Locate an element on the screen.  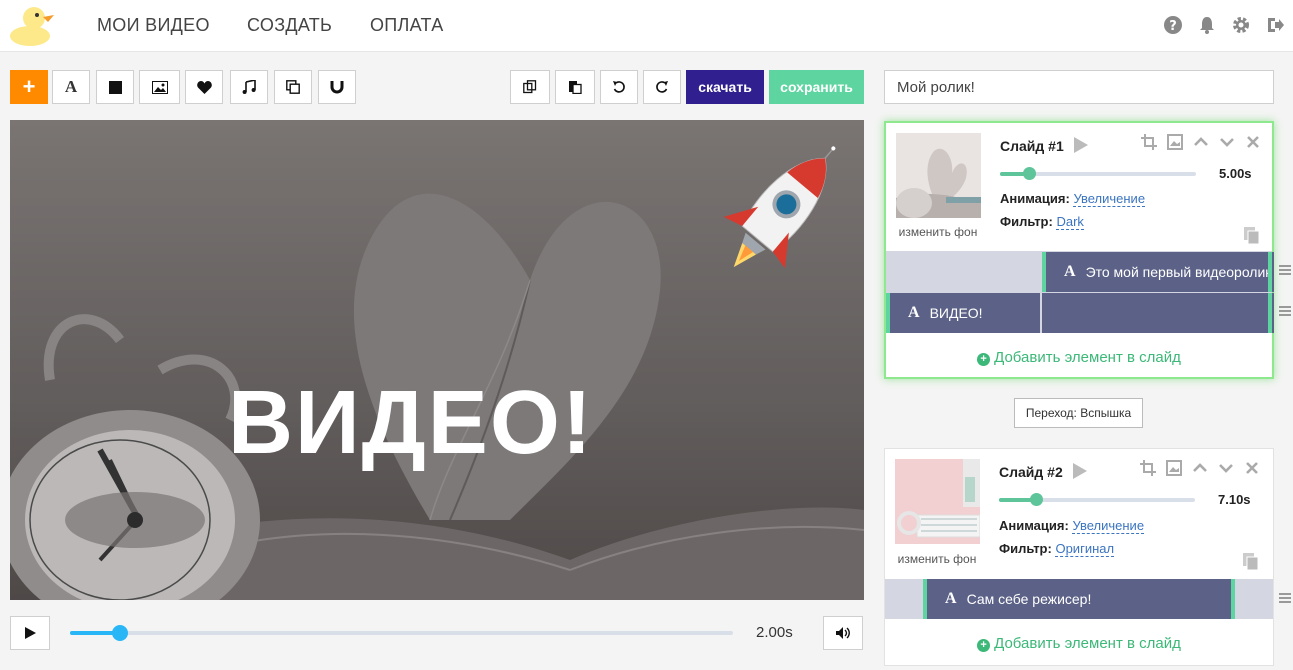
duck-logo is located at coordinates (32, 25).